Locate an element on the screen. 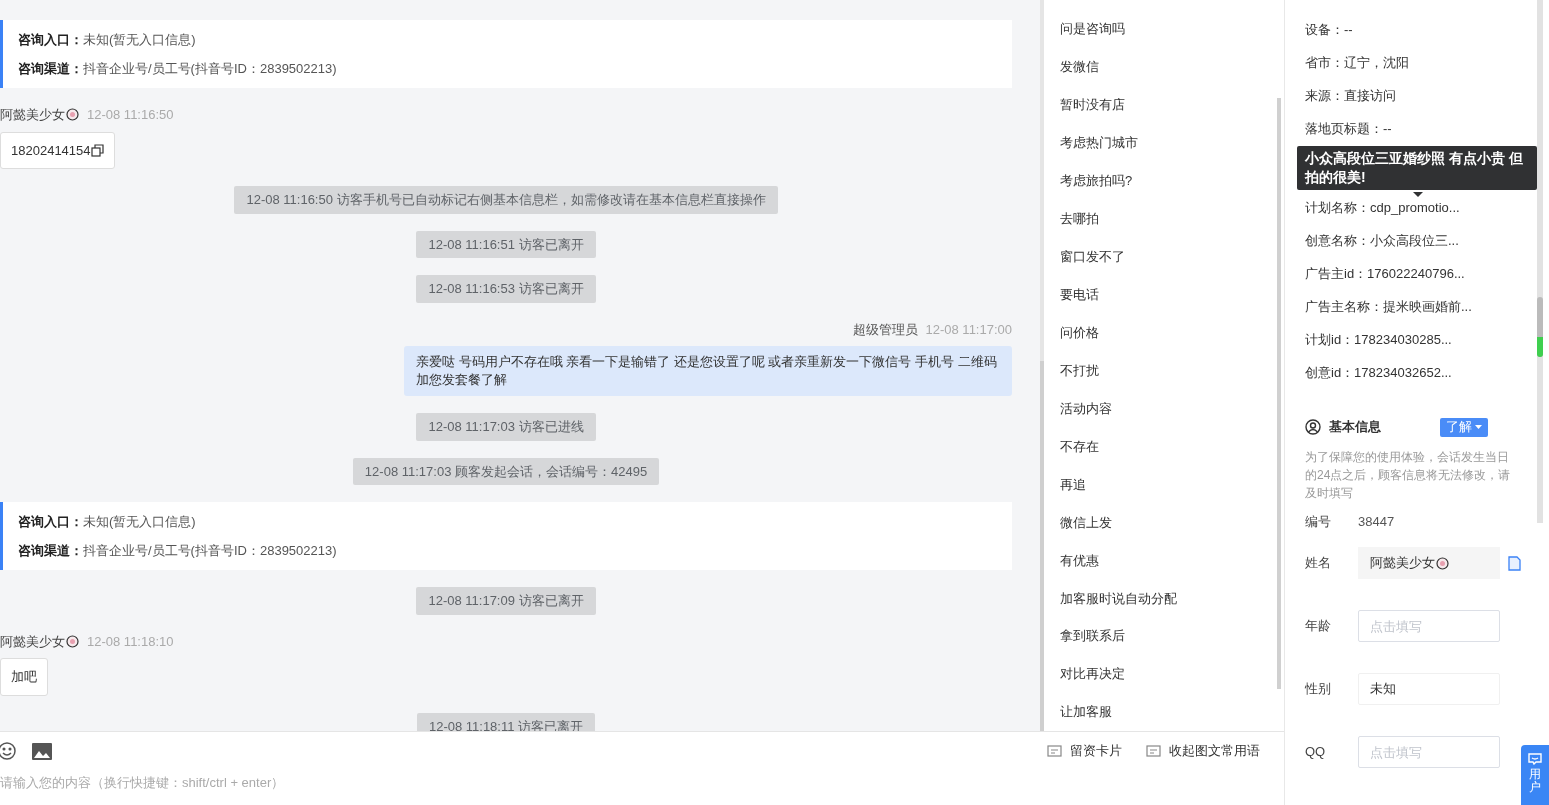 This screenshot has width=1549, height=805. quick-reply-item: 拿到联系后 is located at coordinates (1168, 636).